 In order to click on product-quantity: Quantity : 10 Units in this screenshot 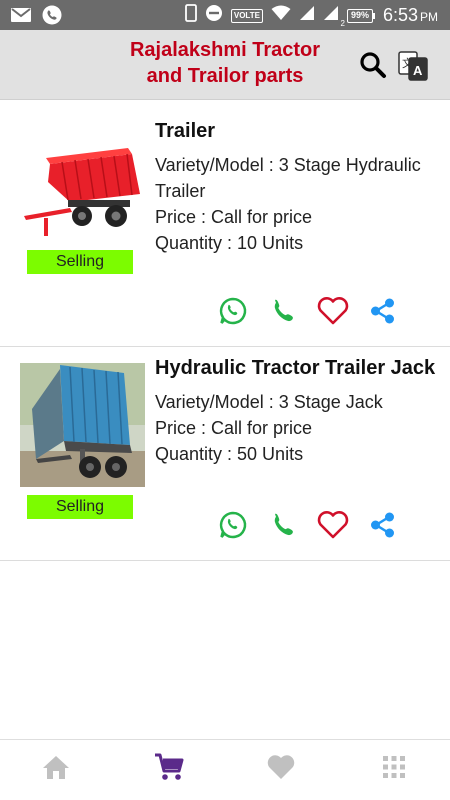, I will do `click(229, 243)`.